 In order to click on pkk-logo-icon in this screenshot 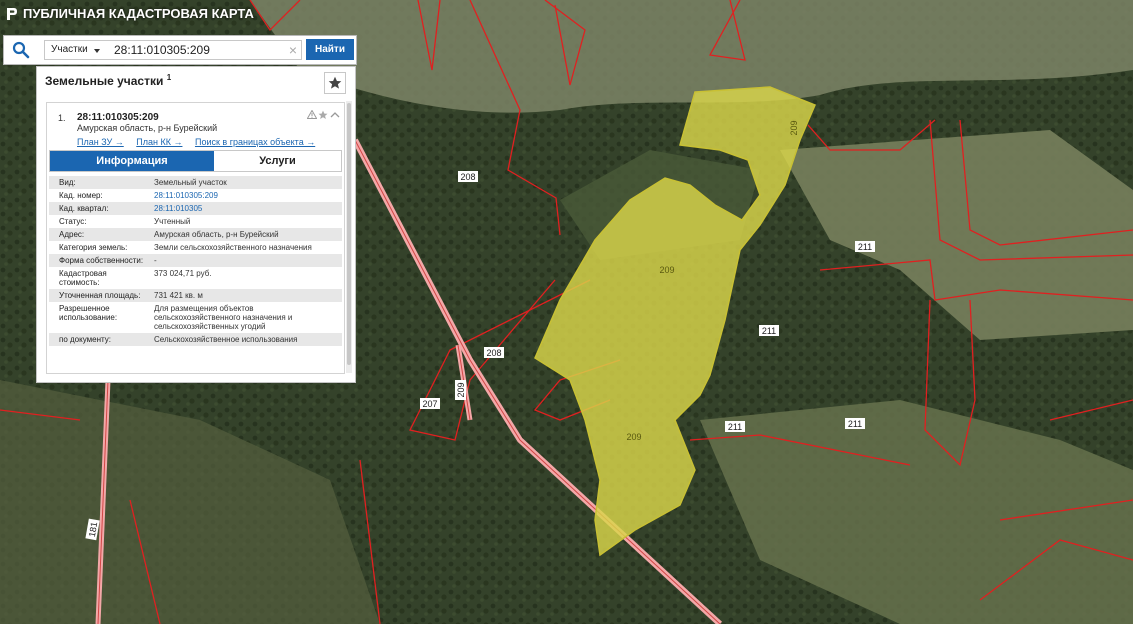, I will do `click(12, 13)`.